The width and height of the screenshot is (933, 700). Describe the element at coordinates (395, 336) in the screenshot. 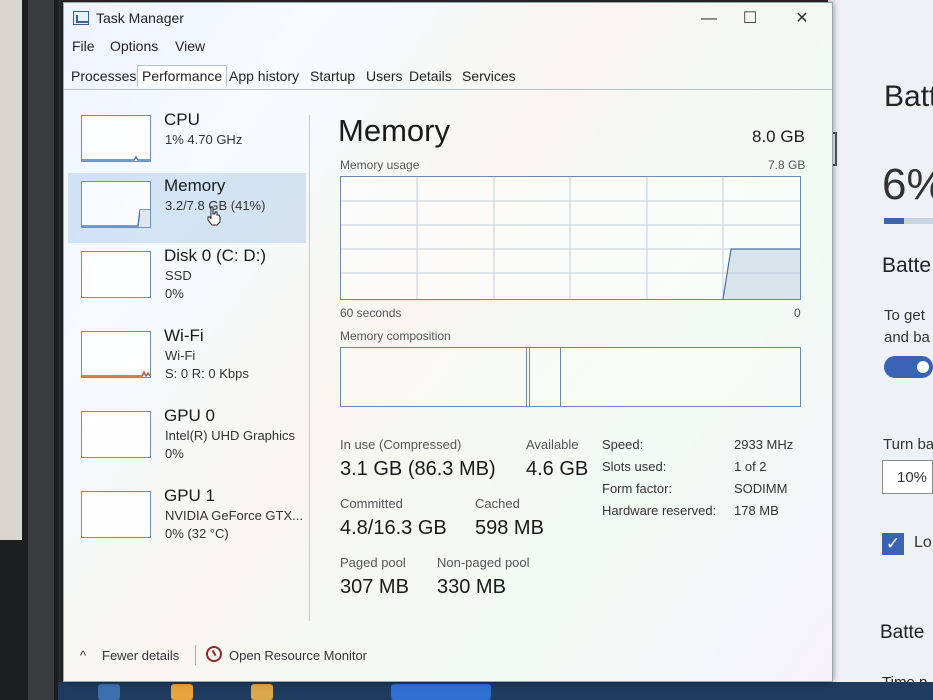

I see `memory-composition-label: Memory composition` at that location.